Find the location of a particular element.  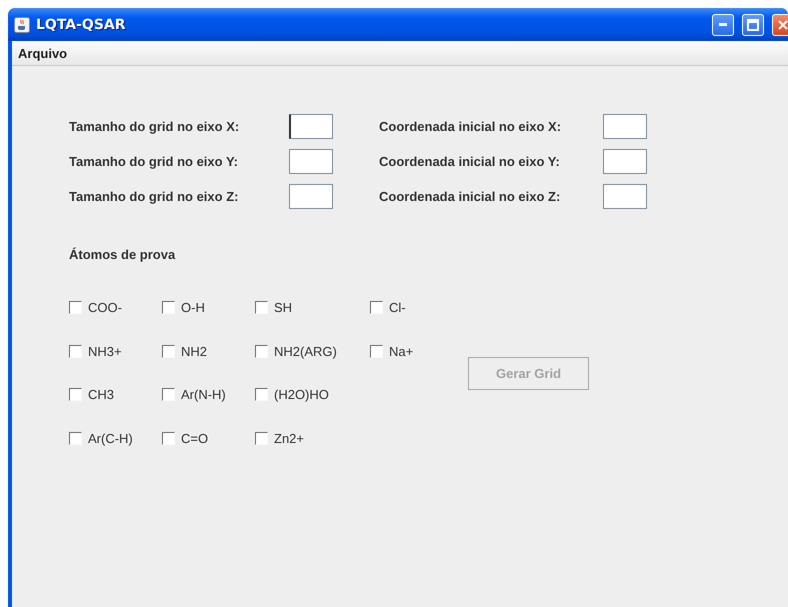

checkbox-option: C=O is located at coordinates (208, 438).